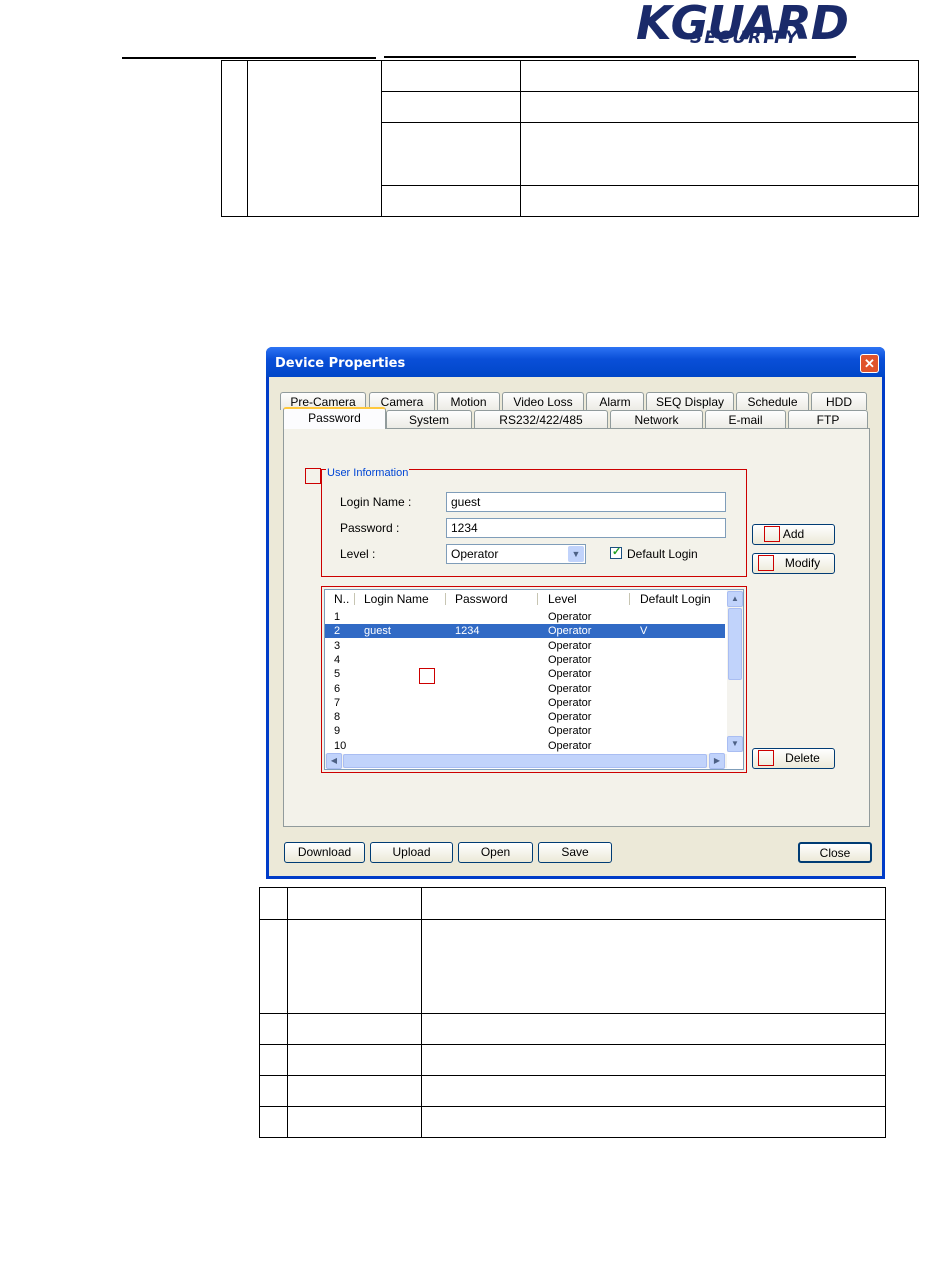  Describe the element at coordinates (324, 852) in the screenshot. I see `download-button: Download` at that location.